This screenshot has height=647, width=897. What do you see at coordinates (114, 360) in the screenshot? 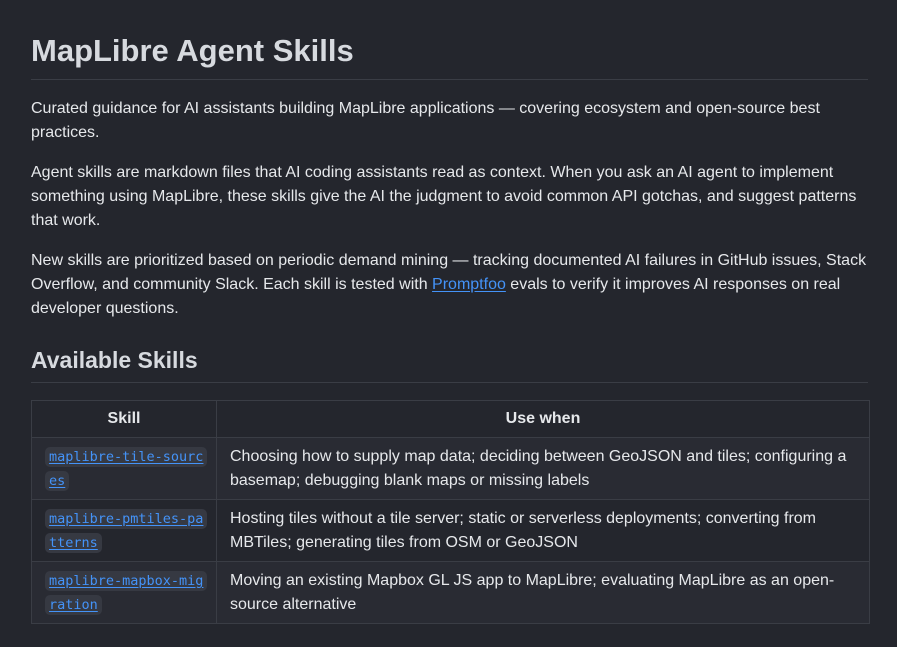
I see `skills-heading: Available Skills` at bounding box center [114, 360].